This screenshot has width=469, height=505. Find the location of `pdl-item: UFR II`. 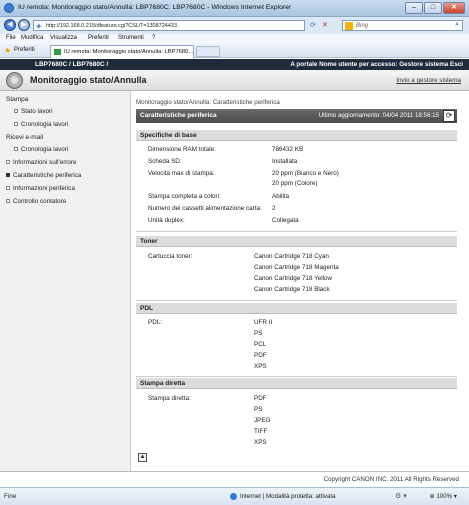

pdl-item: UFR II is located at coordinates (263, 322).